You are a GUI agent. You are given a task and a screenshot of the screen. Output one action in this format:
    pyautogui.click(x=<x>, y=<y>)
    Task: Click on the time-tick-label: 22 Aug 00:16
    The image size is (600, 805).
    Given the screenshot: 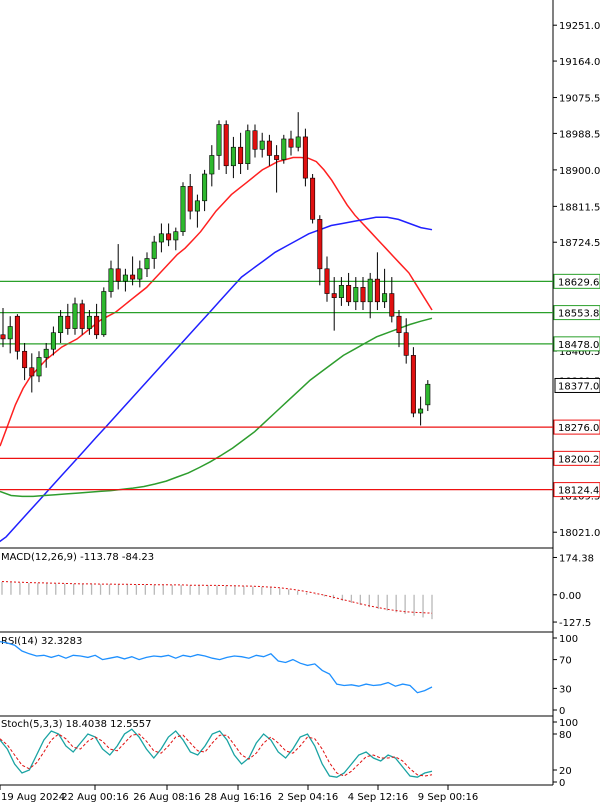 What is the action you would take?
    pyautogui.click(x=94, y=797)
    